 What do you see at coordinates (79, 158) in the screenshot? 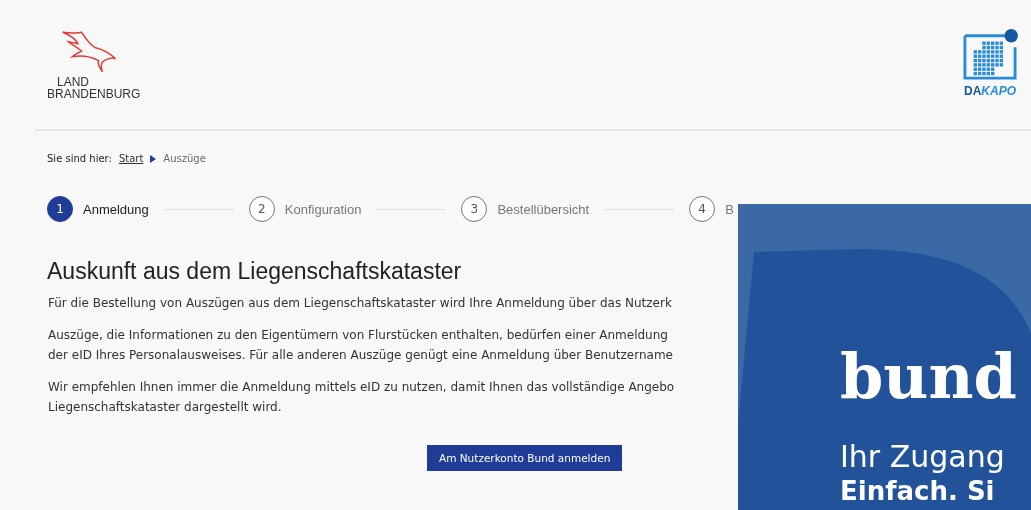
I see `breadcrumb-label: Sie sind hier:` at bounding box center [79, 158].